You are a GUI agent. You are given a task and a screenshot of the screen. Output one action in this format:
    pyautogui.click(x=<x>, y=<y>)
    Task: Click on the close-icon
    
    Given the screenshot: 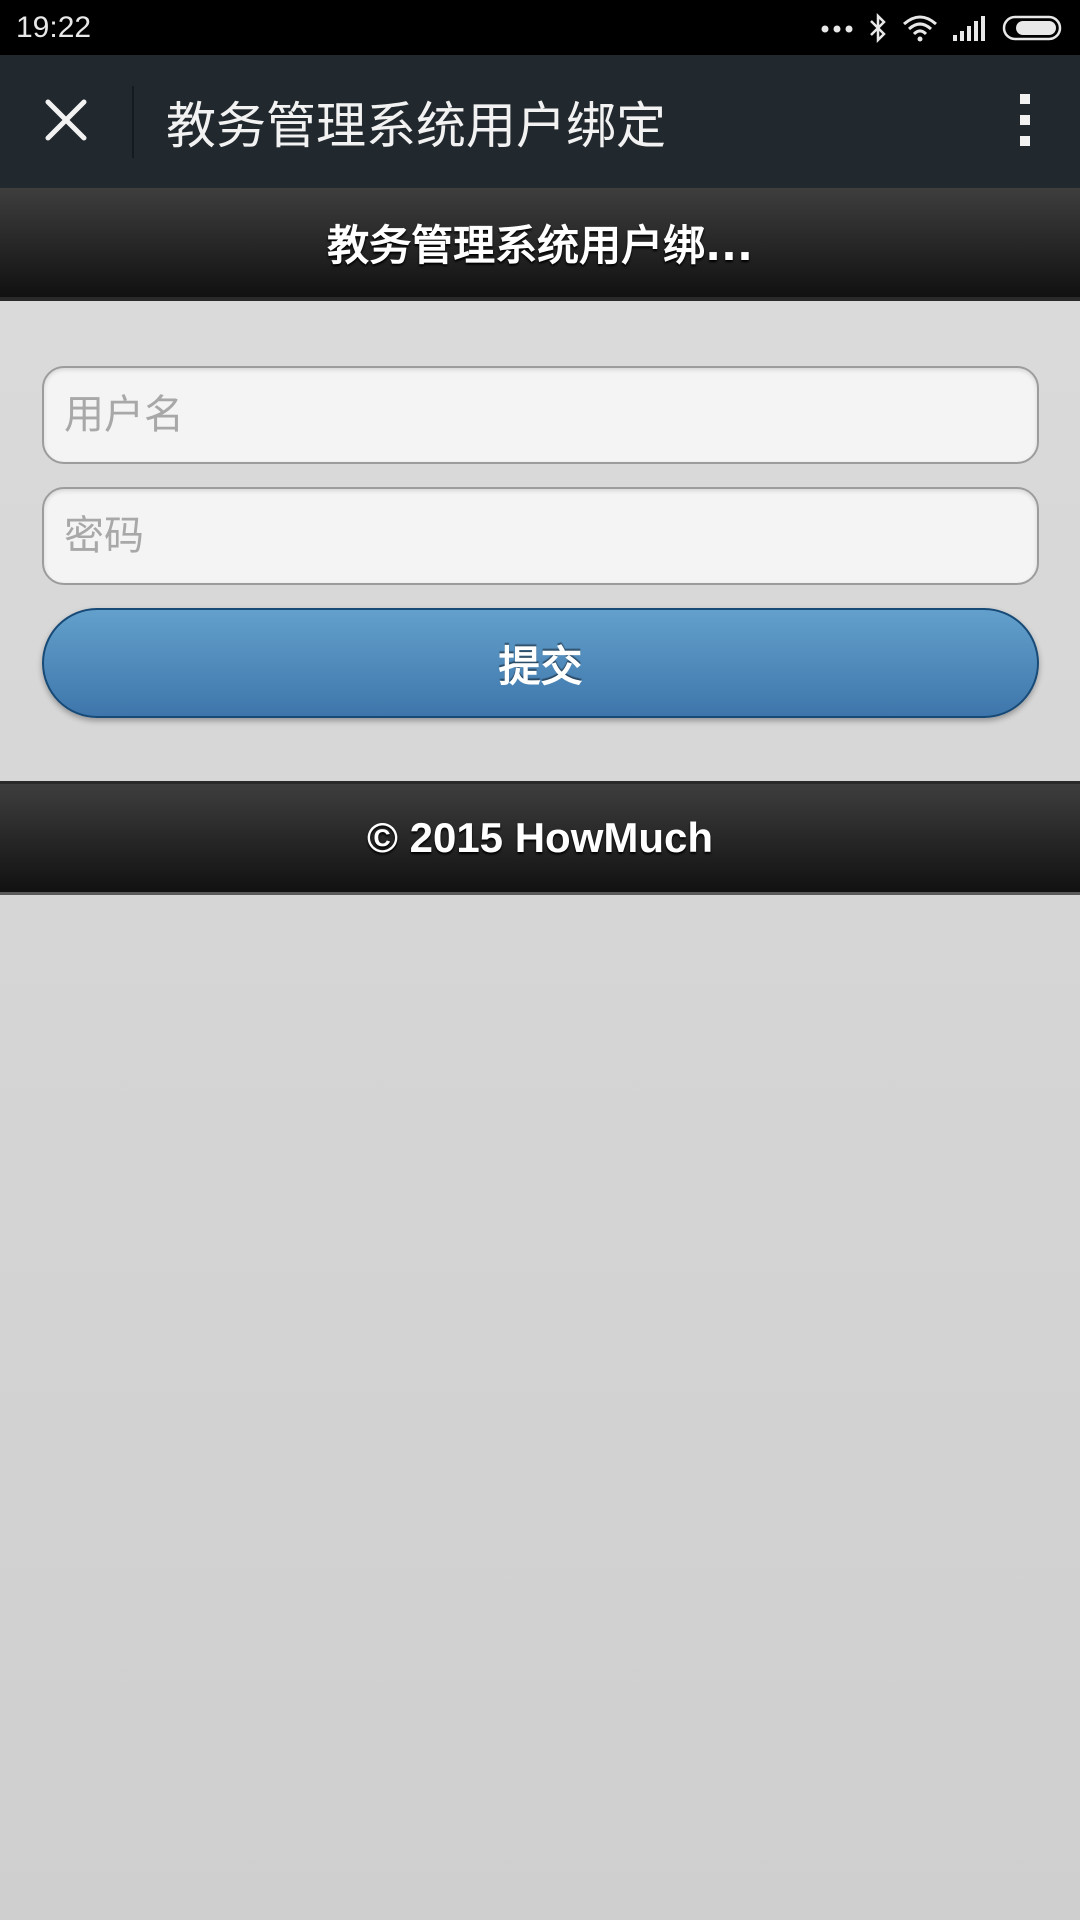 What is the action you would take?
    pyautogui.click(x=66, y=122)
    